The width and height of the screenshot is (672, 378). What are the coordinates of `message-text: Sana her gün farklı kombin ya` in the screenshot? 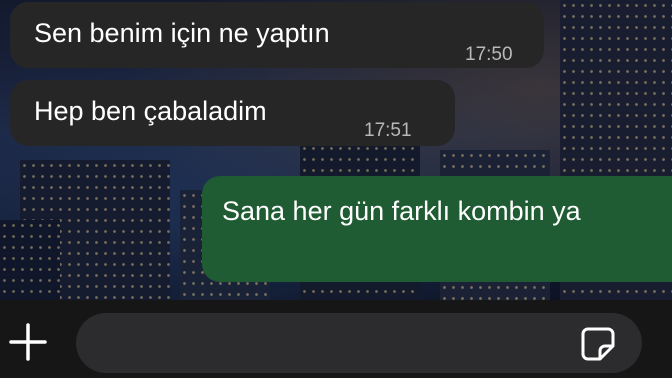 It's located at (401, 211).